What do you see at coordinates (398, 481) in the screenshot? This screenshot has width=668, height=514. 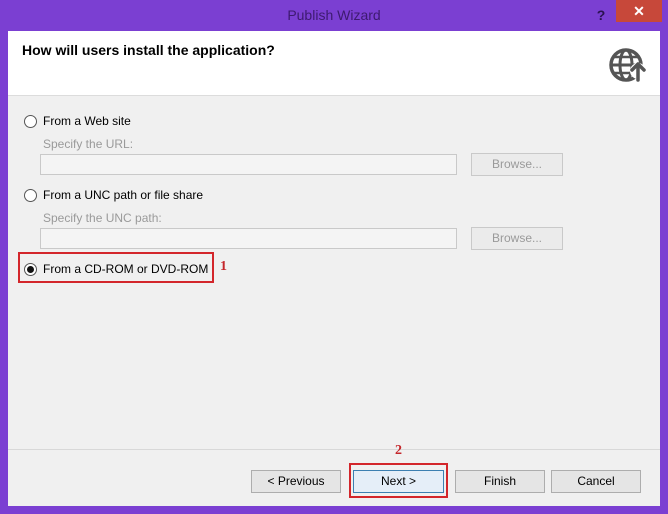 I see `next-button: Next >` at bounding box center [398, 481].